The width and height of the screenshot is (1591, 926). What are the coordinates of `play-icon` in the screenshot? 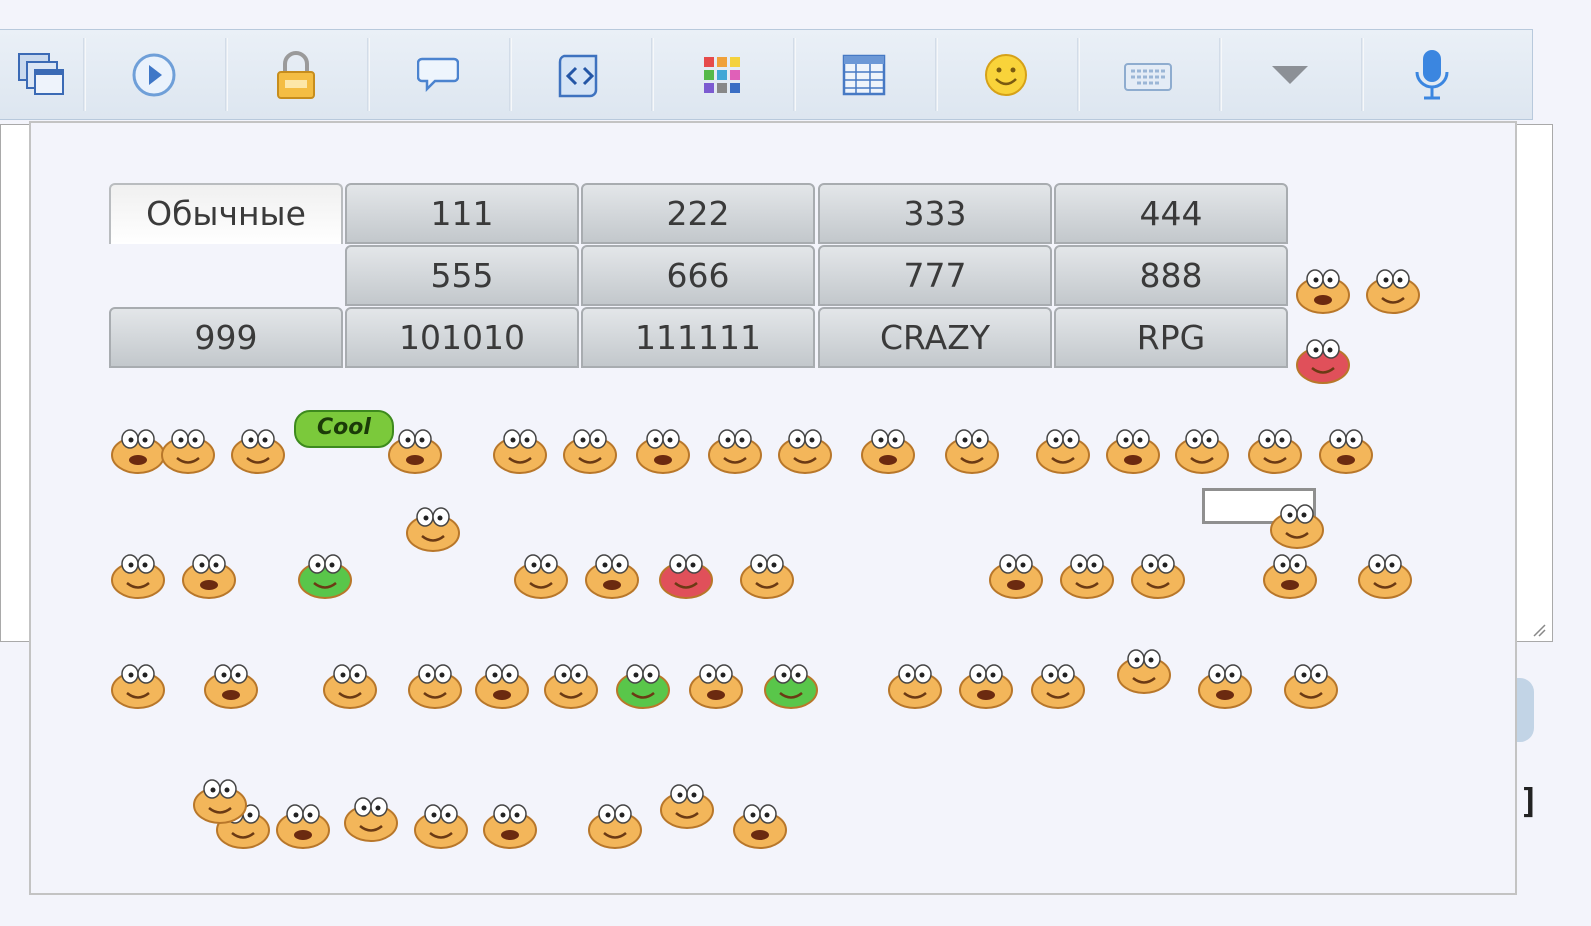 It's located at (154, 74).